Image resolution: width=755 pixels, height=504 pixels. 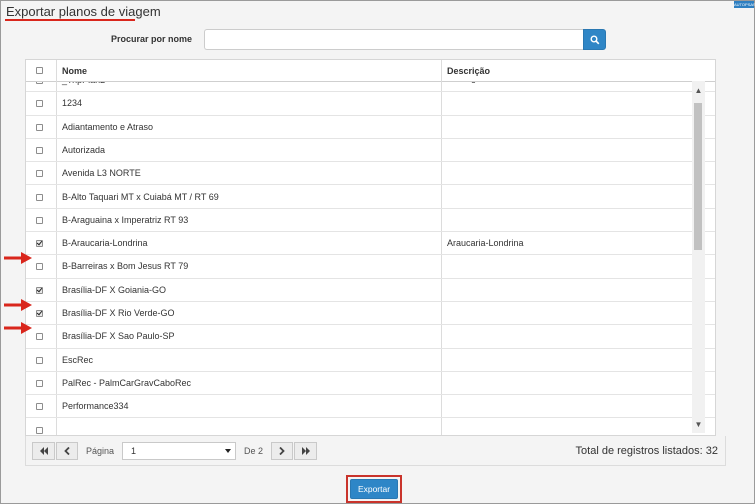 I want to click on grid-header: Nome Descrição, so click(x=370, y=71).